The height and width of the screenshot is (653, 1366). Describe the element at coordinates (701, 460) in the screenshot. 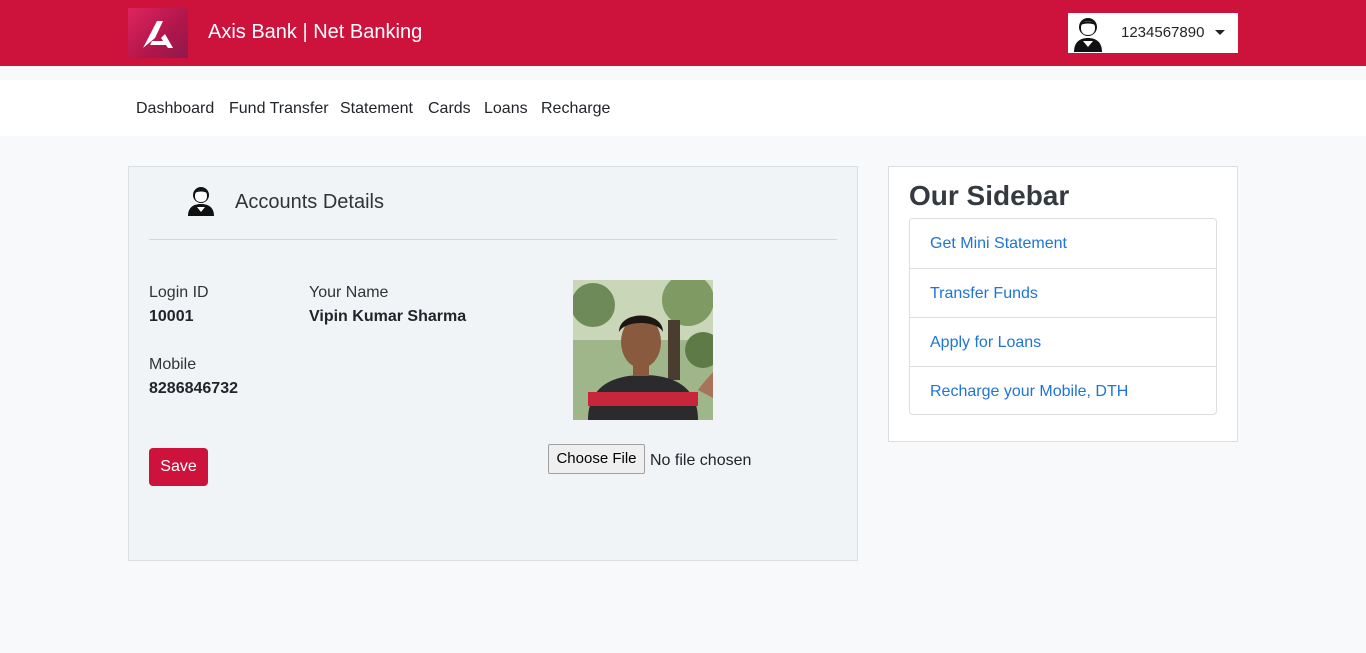

I see `file-status-text: No file chosen` at that location.